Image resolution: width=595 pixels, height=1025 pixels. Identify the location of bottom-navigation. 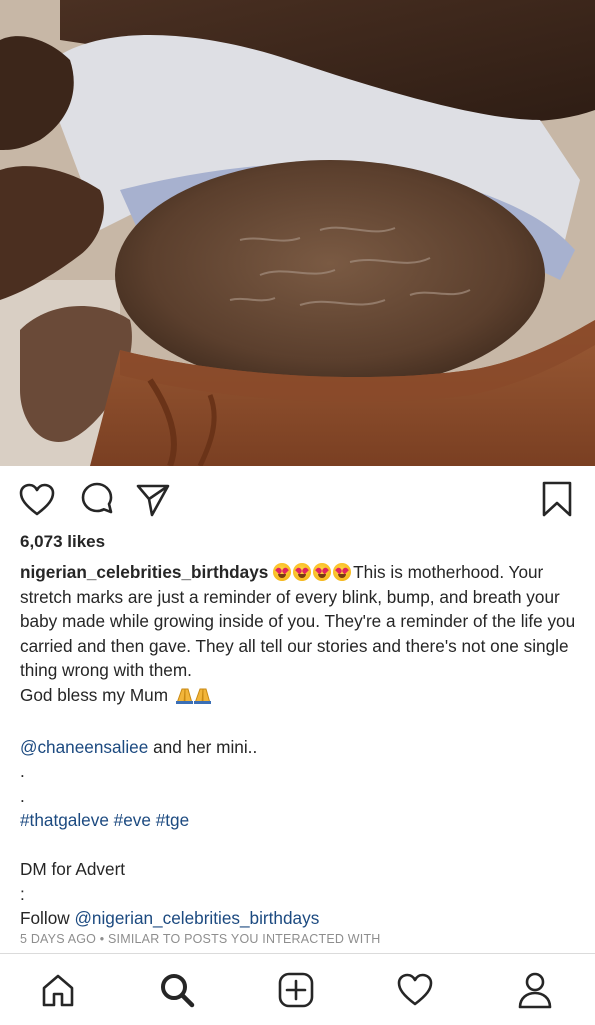
(297, 989).